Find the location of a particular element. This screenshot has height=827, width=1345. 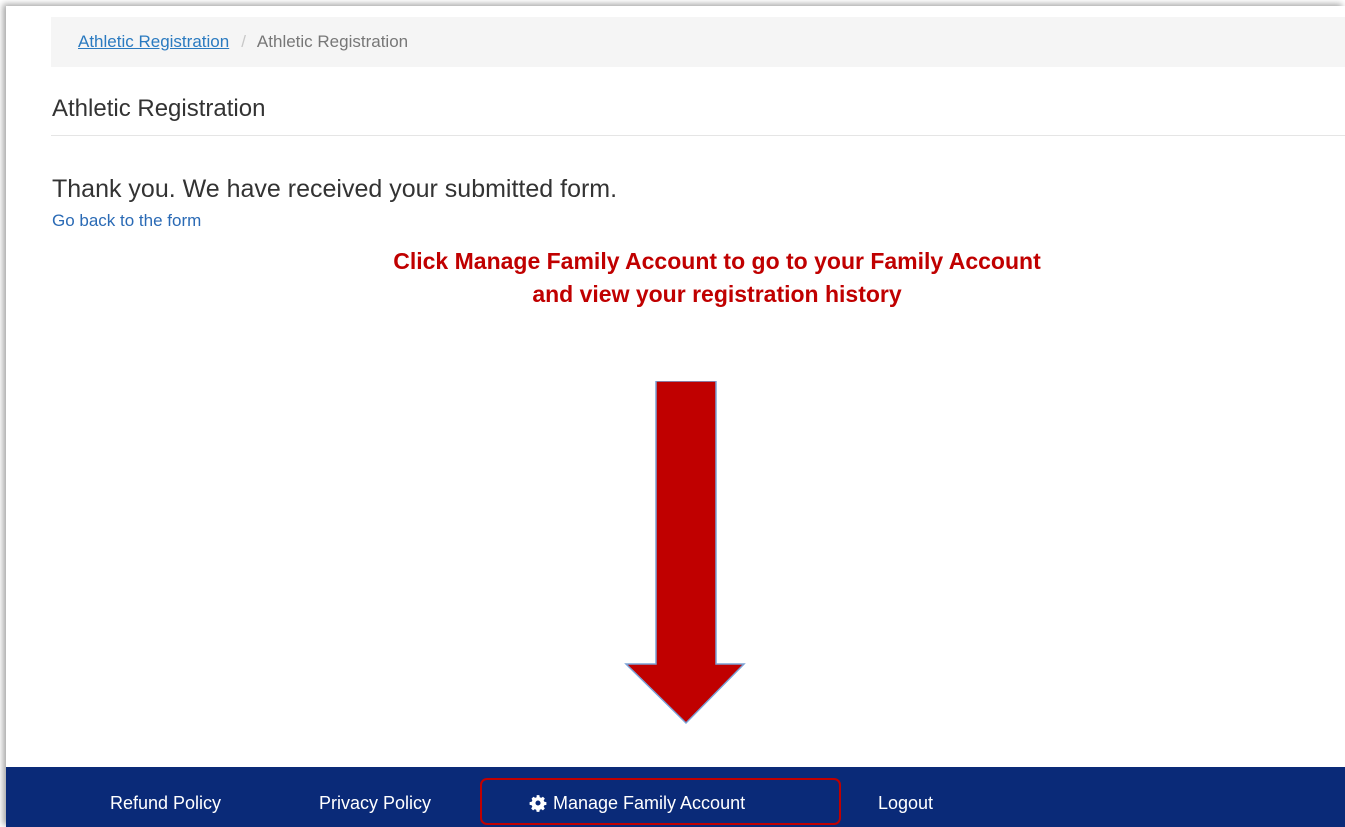

refund-policy-link: Refund Policy is located at coordinates (165, 803).